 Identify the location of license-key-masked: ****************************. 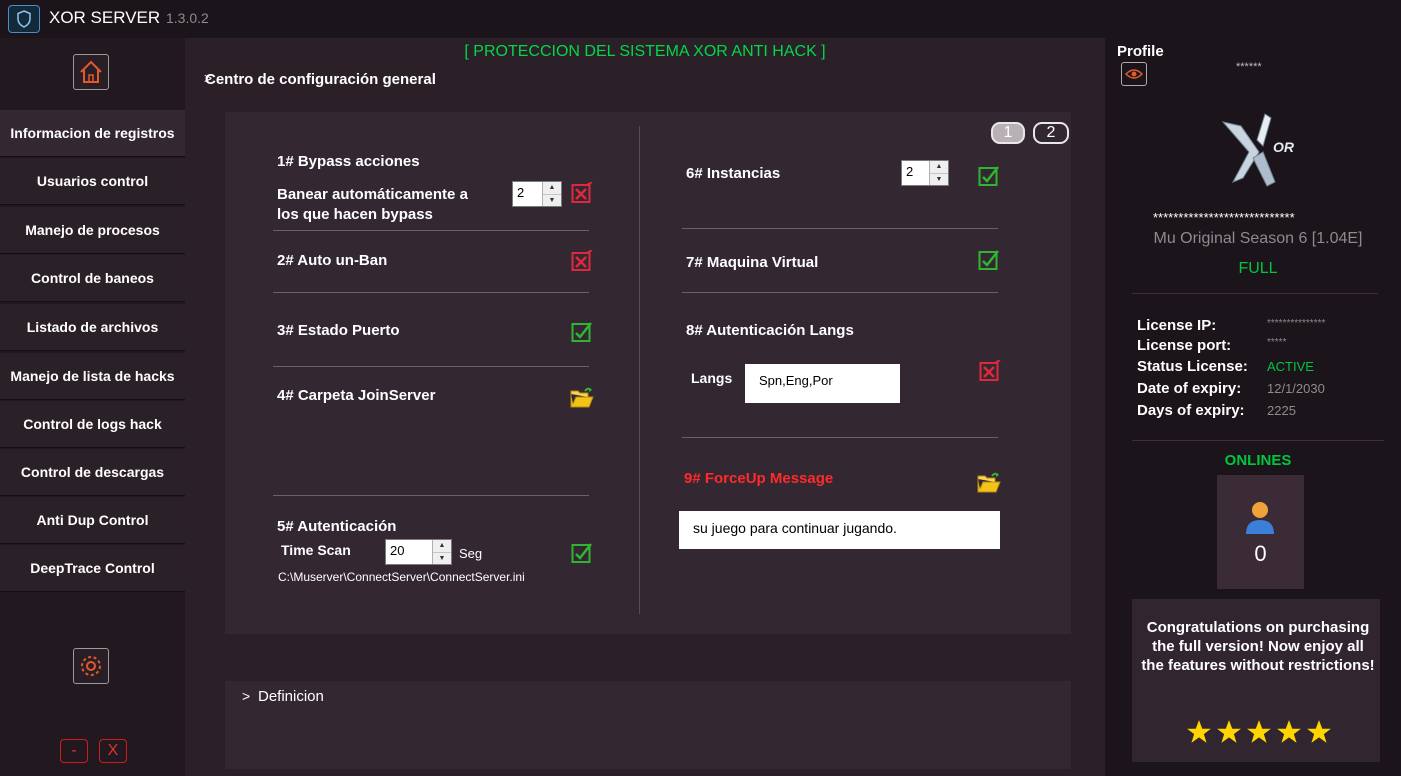
(1224, 217).